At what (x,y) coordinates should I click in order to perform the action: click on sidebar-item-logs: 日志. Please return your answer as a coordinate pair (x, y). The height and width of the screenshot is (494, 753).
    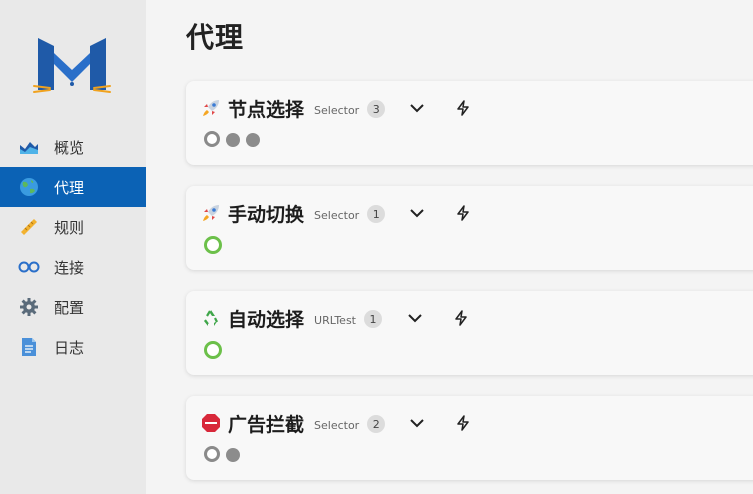
    Looking at the image, I should click on (73, 347).